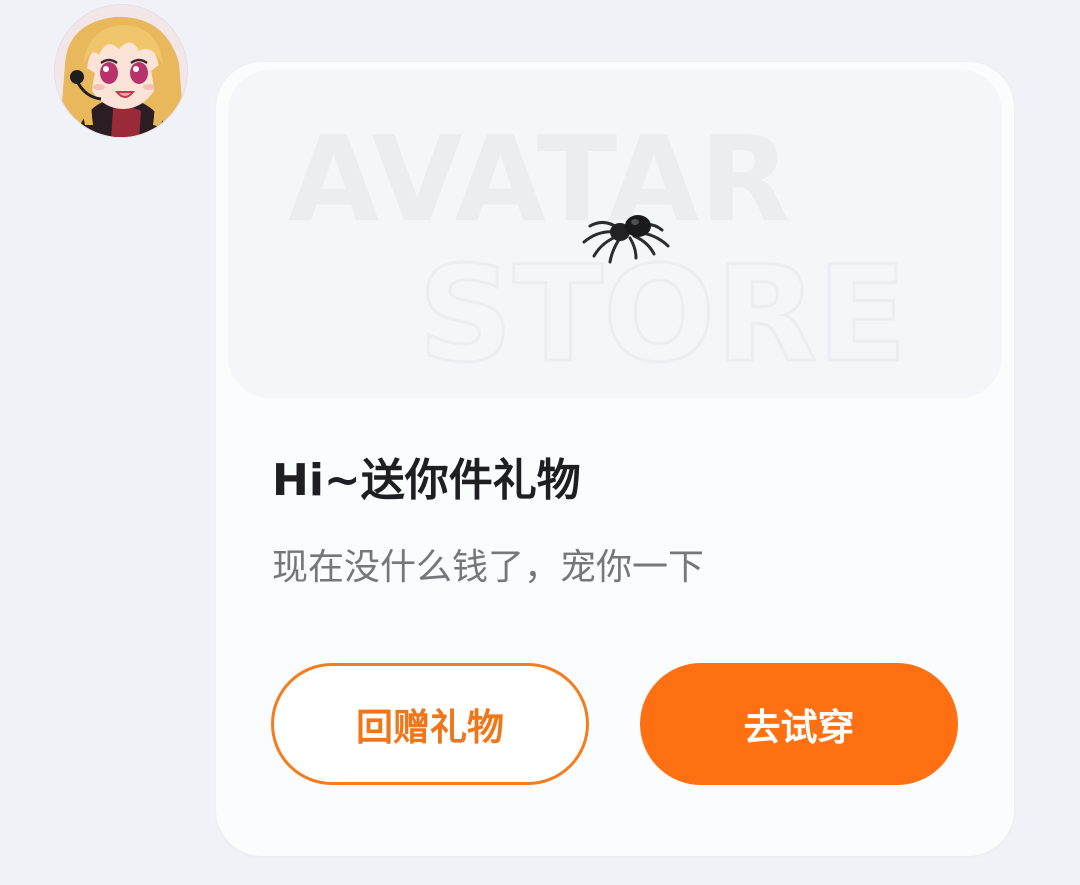 This screenshot has height=885, width=1080. What do you see at coordinates (662, 315) in the screenshot?
I see `watermark-store: STORE` at bounding box center [662, 315].